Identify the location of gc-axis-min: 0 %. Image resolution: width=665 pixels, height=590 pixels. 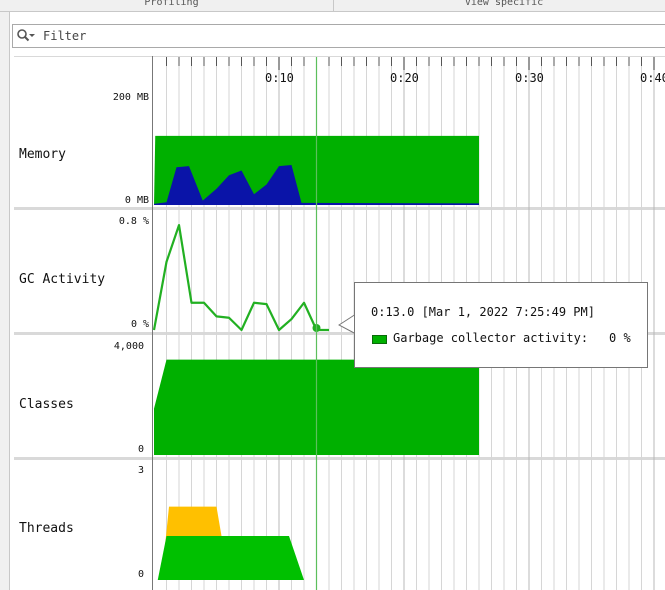
(139, 324).